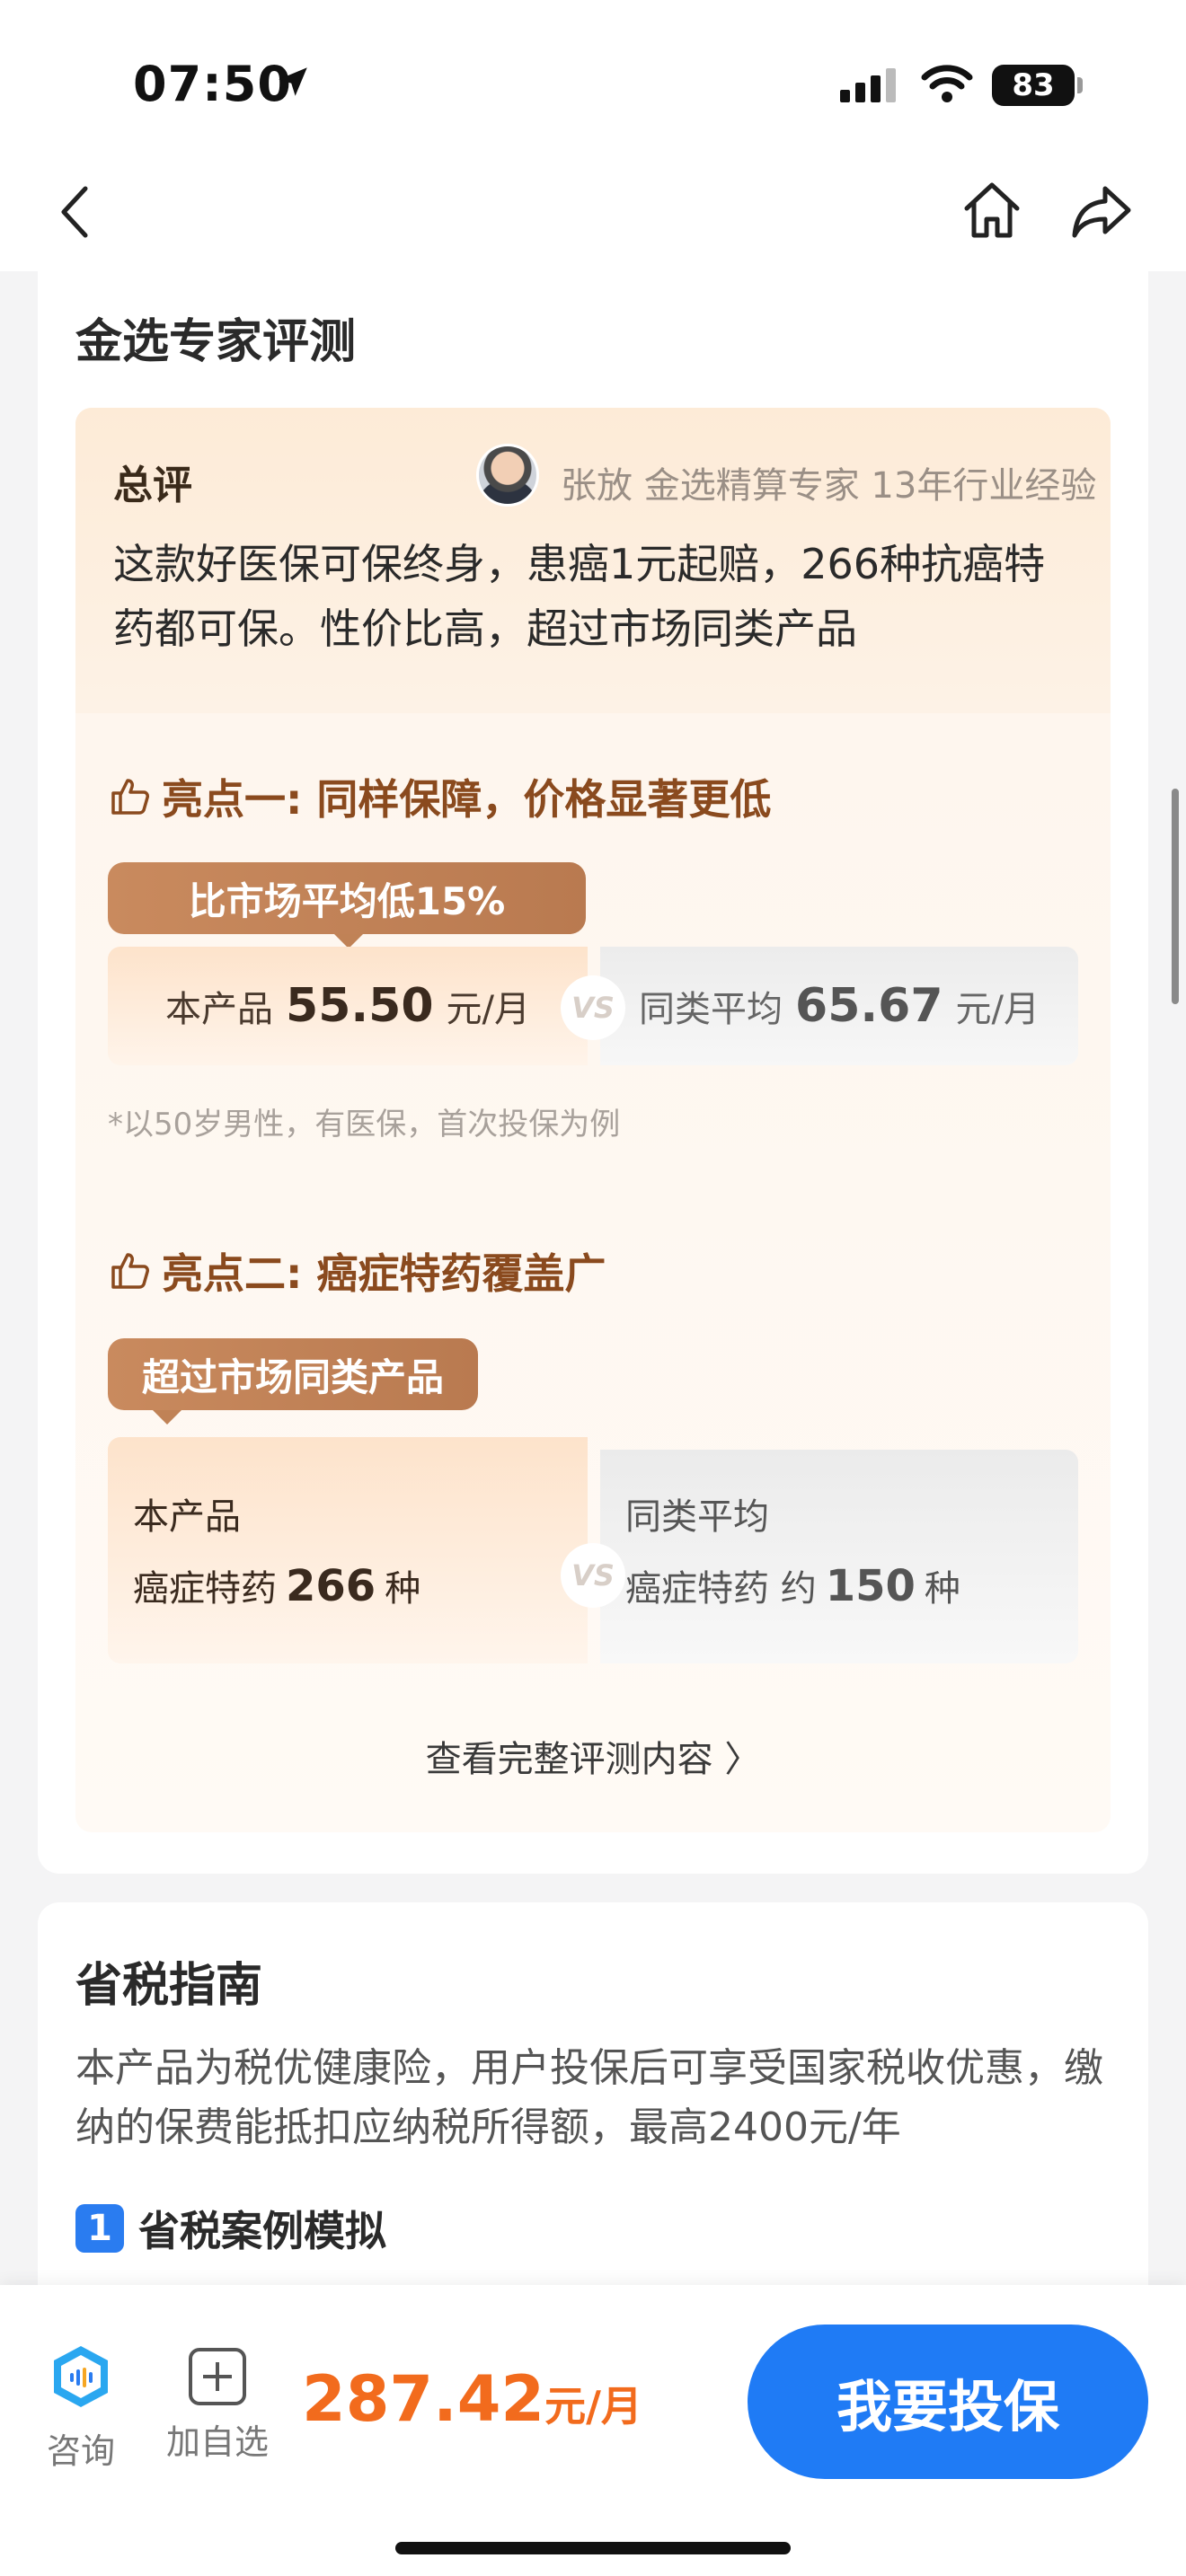 The image size is (1186, 2576). What do you see at coordinates (348, 1550) in the screenshot?
I see `highlight2-product-drugs: 本产品 癌症特药 266 种` at bounding box center [348, 1550].